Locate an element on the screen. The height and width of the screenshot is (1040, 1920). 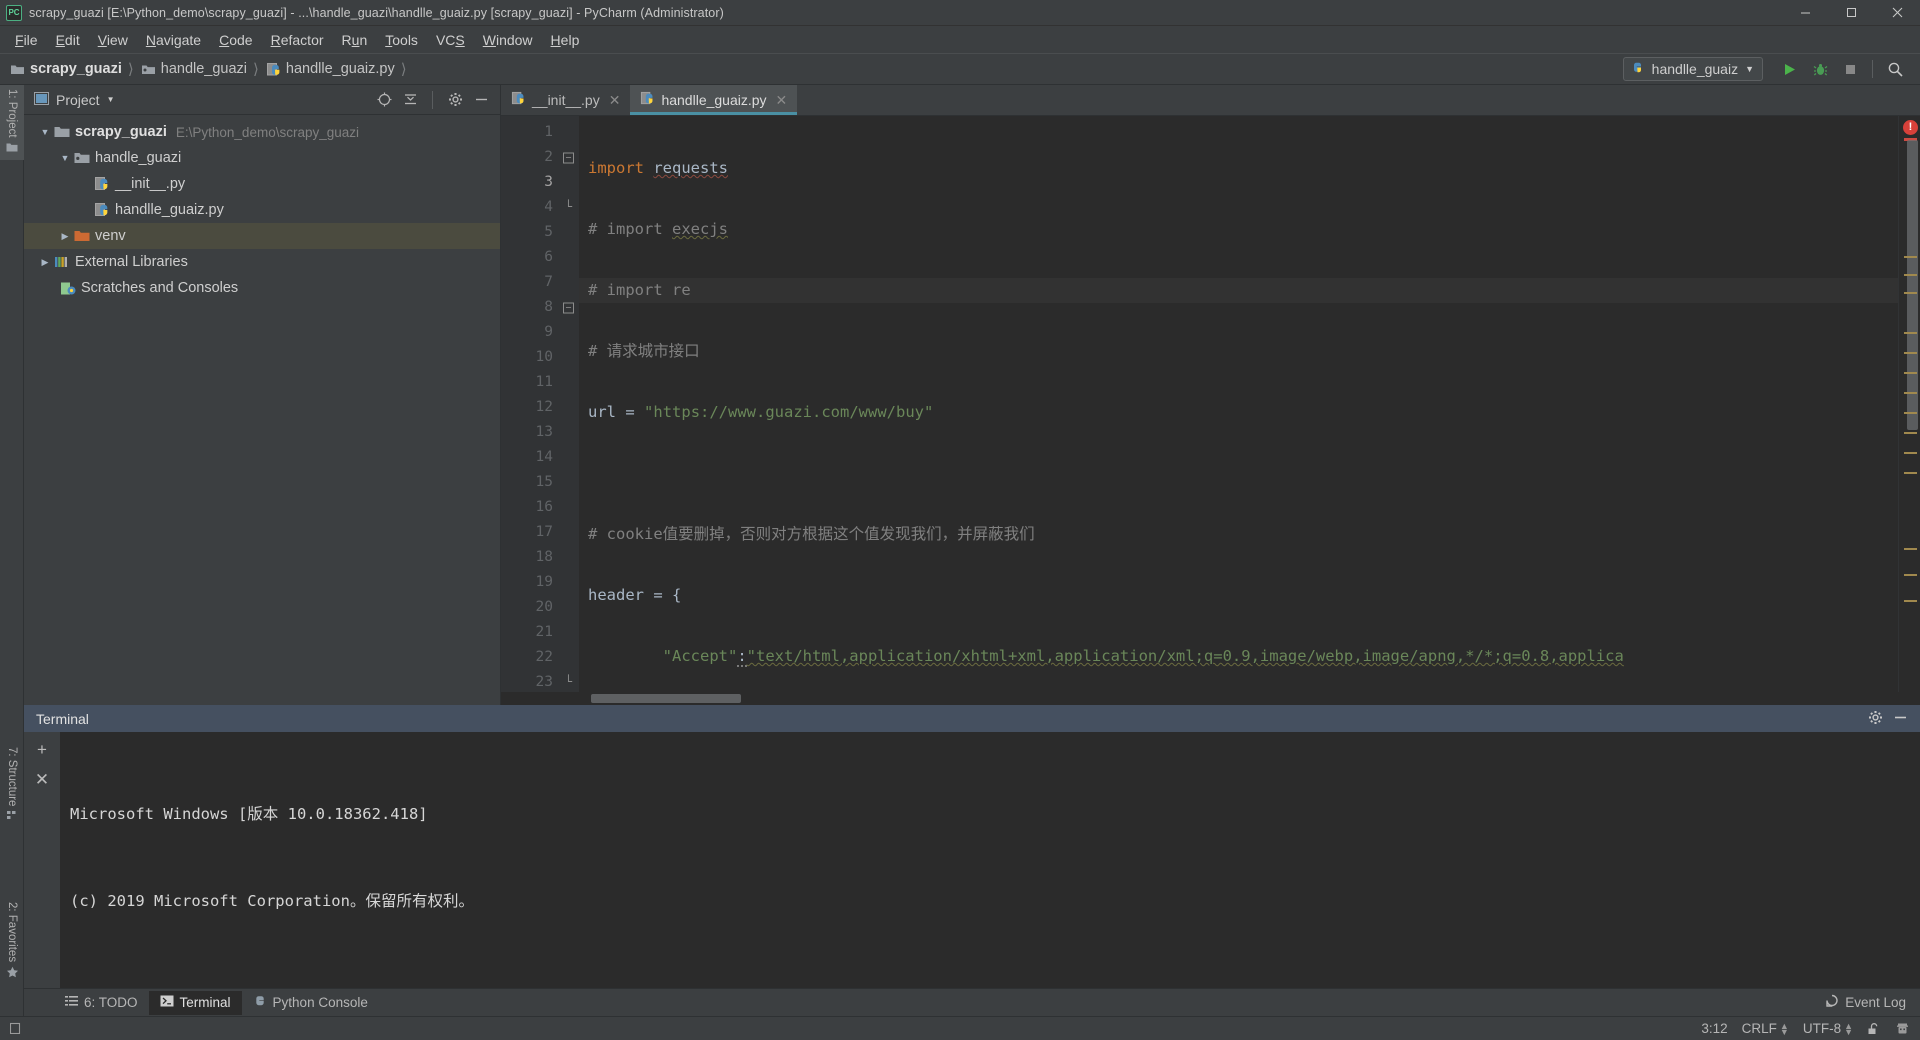
hide-panel-icon is located at coordinates (481, 100).